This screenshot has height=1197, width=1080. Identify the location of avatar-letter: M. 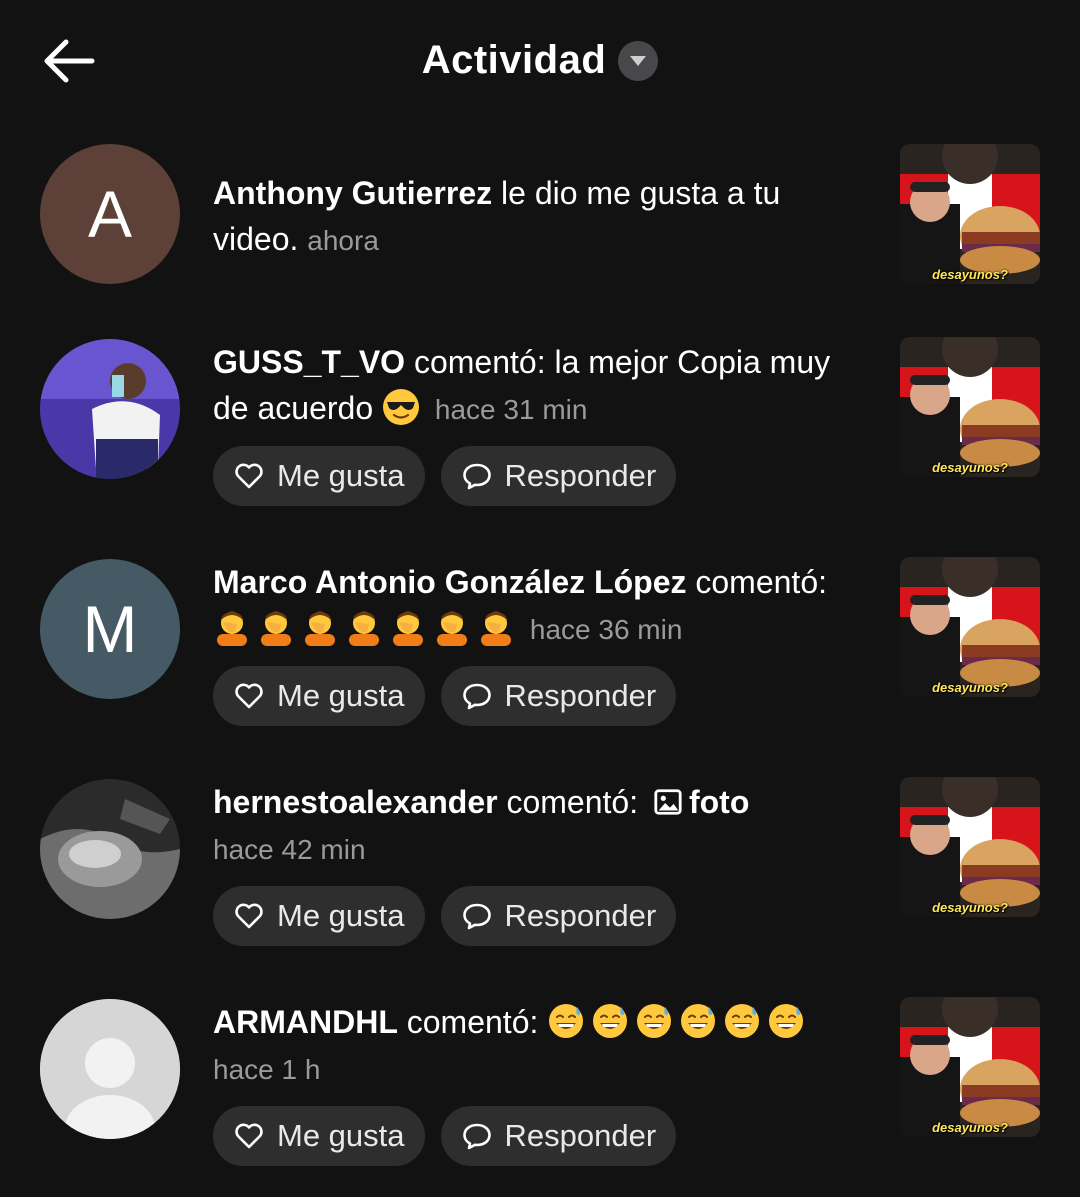
(110, 629).